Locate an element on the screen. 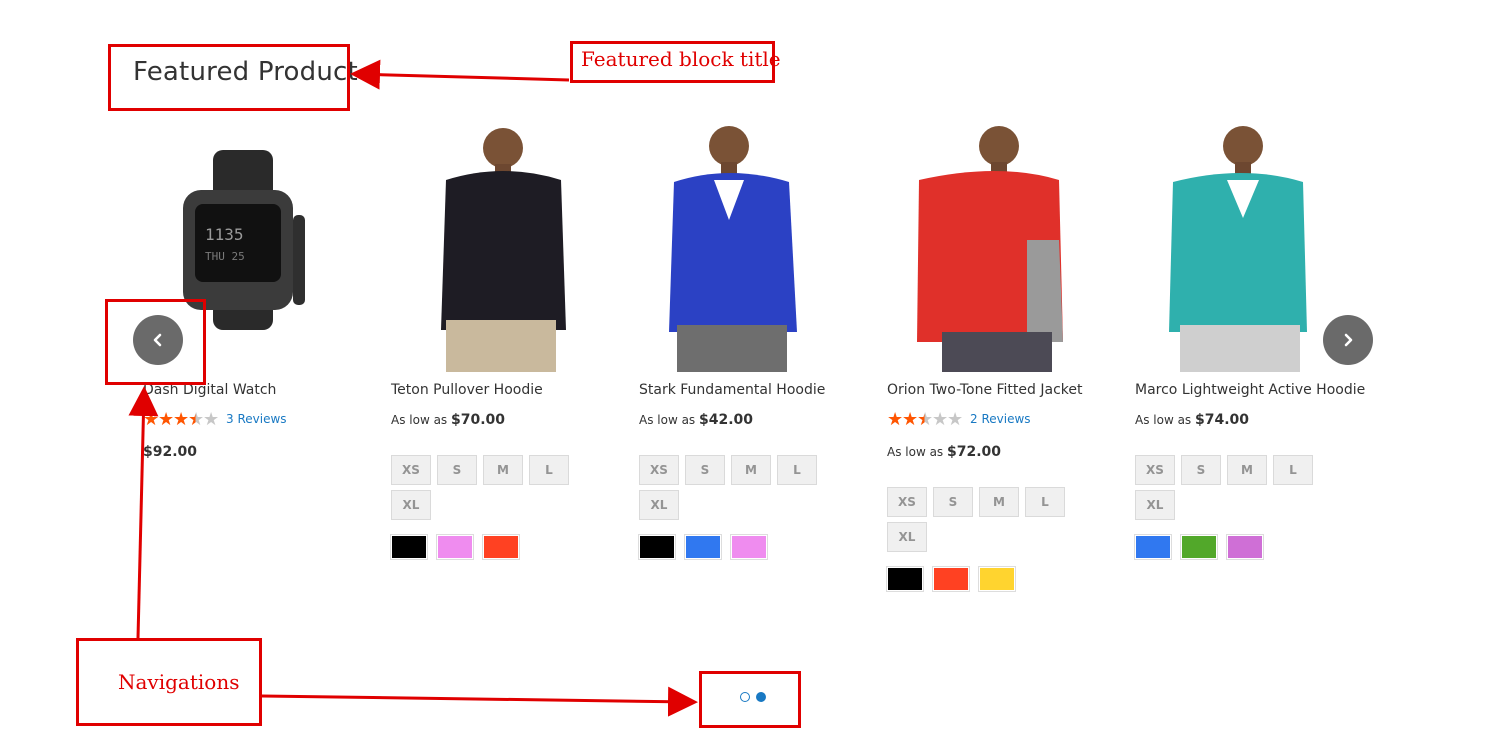 This screenshot has width=1498, height=751. product-price: As low as $70.00 is located at coordinates (448, 420).